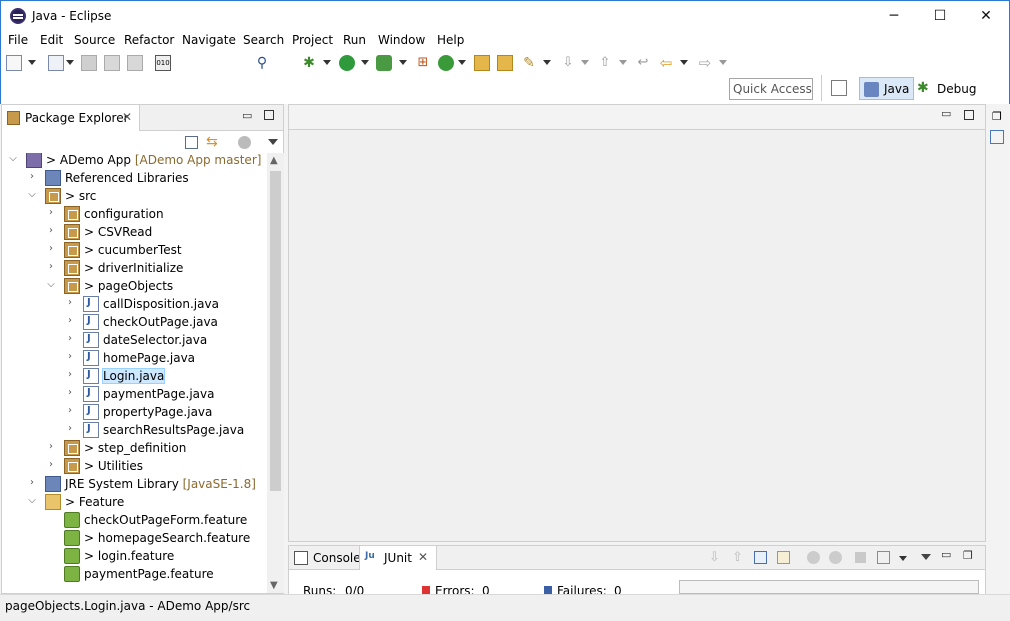 The width and height of the screenshot is (1010, 621). I want to click on history-dropdown-icon, so click(903, 558).